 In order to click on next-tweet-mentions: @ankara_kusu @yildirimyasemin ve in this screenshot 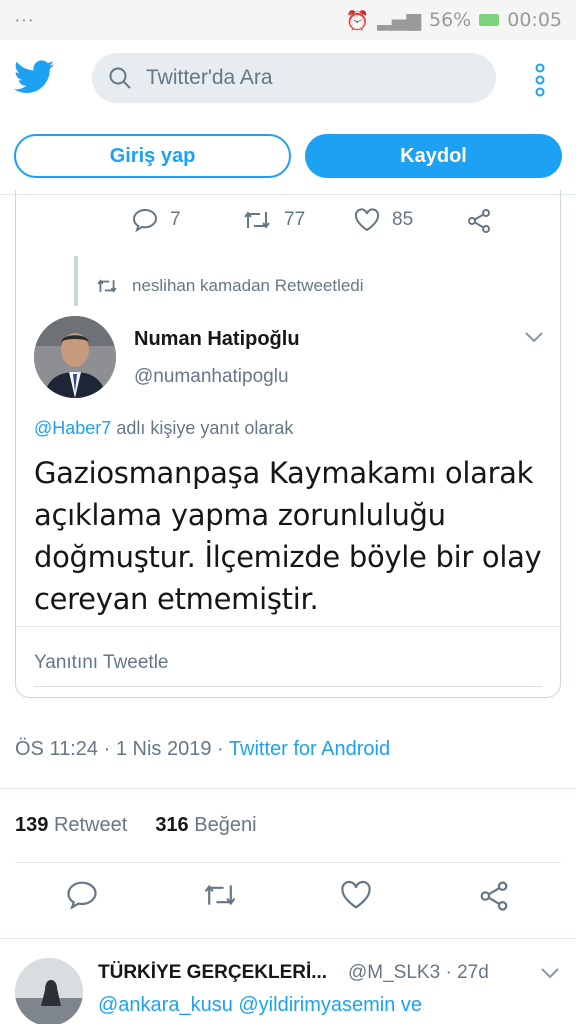, I will do `click(260, 1005)`.